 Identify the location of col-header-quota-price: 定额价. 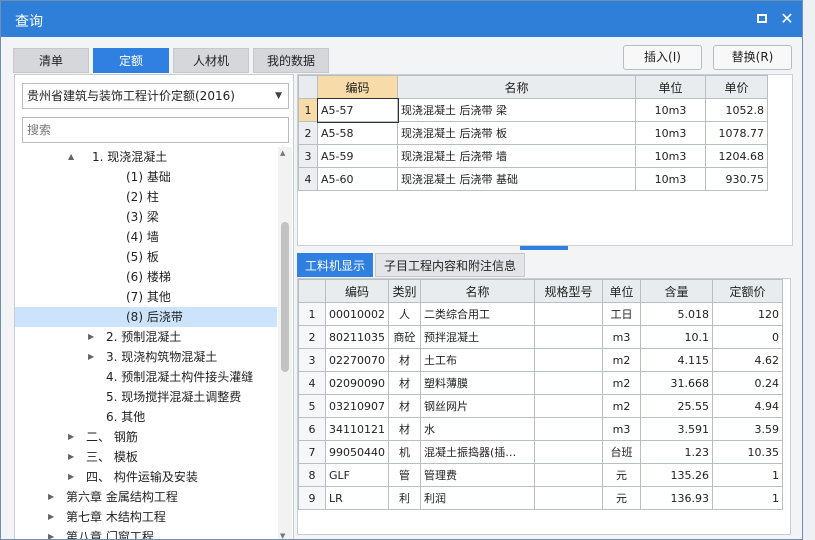
(747, 291).